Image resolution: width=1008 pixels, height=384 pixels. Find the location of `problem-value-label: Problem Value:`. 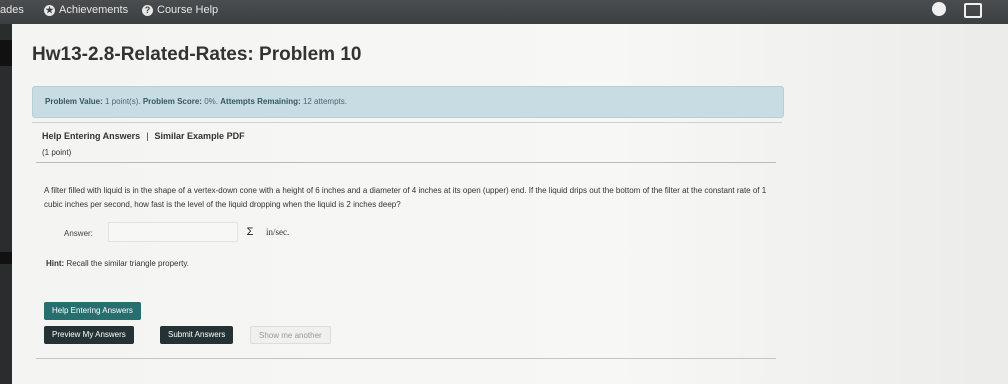

problem-value-label: Problem Value: is located at coordinates (74, 101).